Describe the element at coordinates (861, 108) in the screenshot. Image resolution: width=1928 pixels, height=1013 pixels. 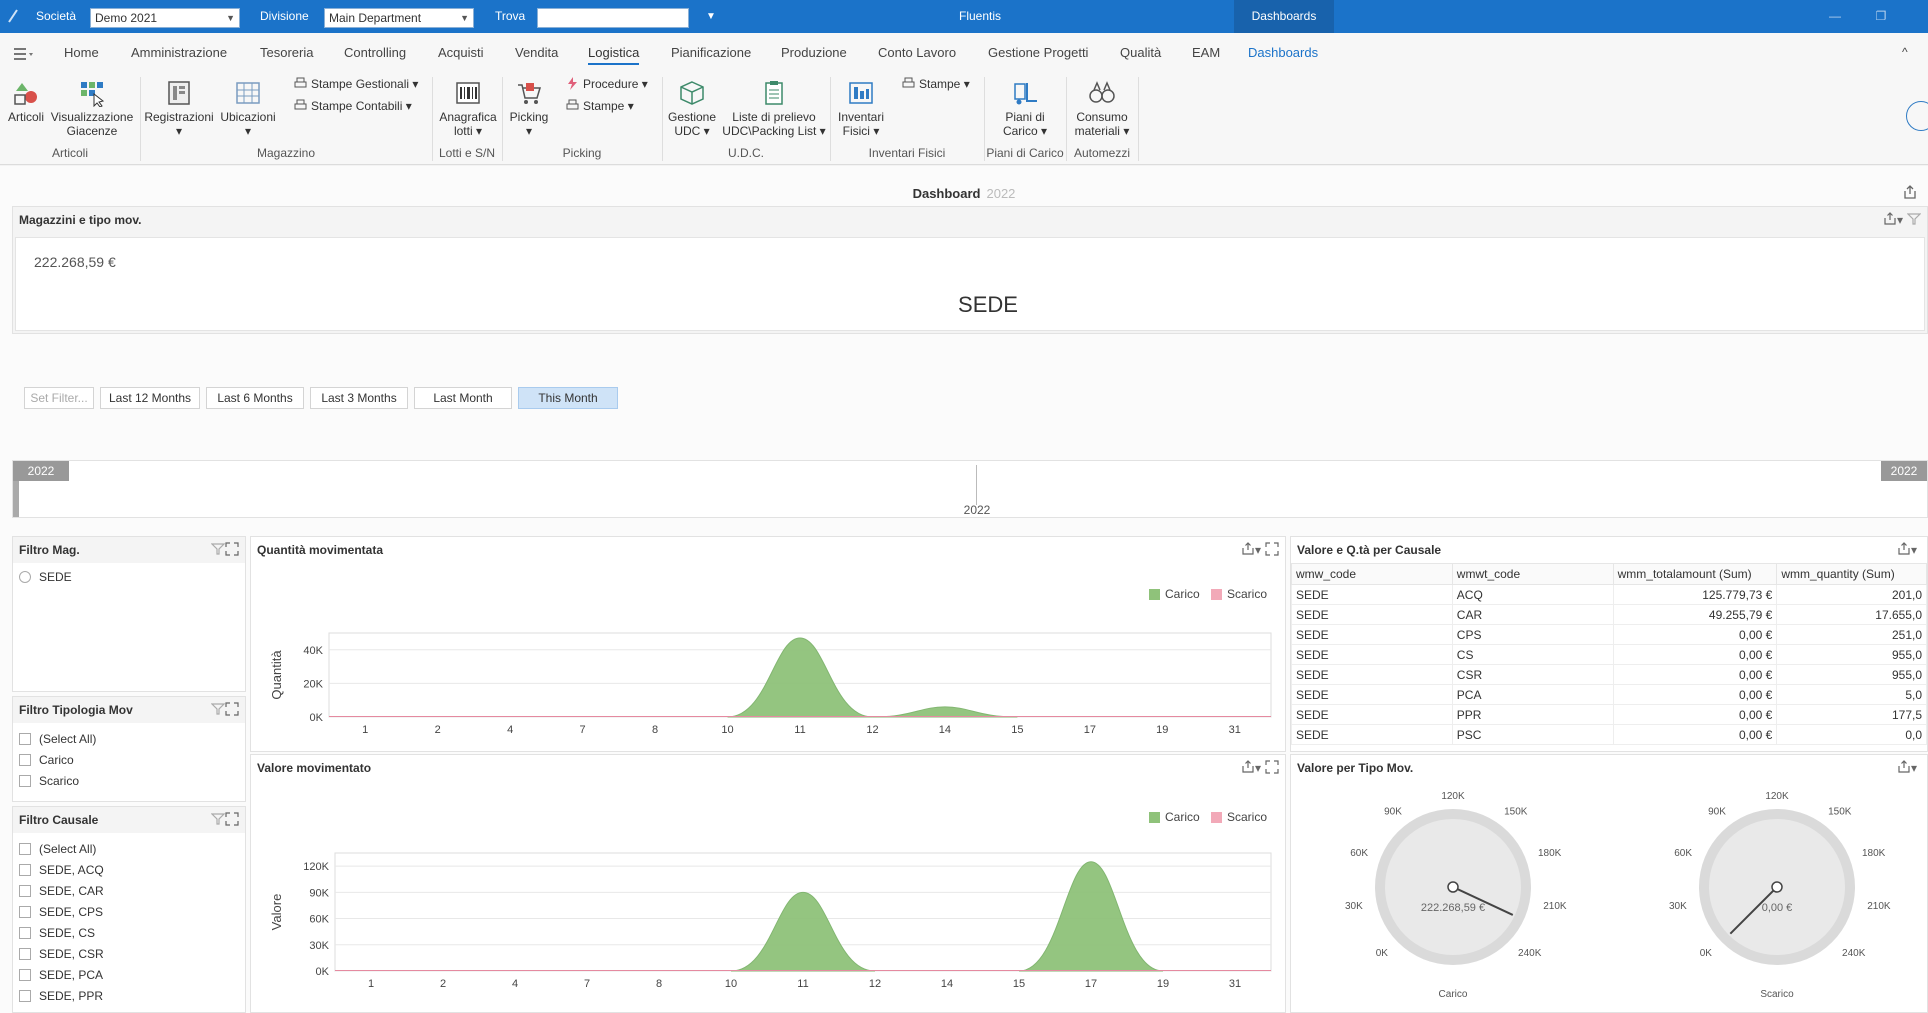
I see `inventari-fisici-button: Inventari Fisici ▾` at that location.